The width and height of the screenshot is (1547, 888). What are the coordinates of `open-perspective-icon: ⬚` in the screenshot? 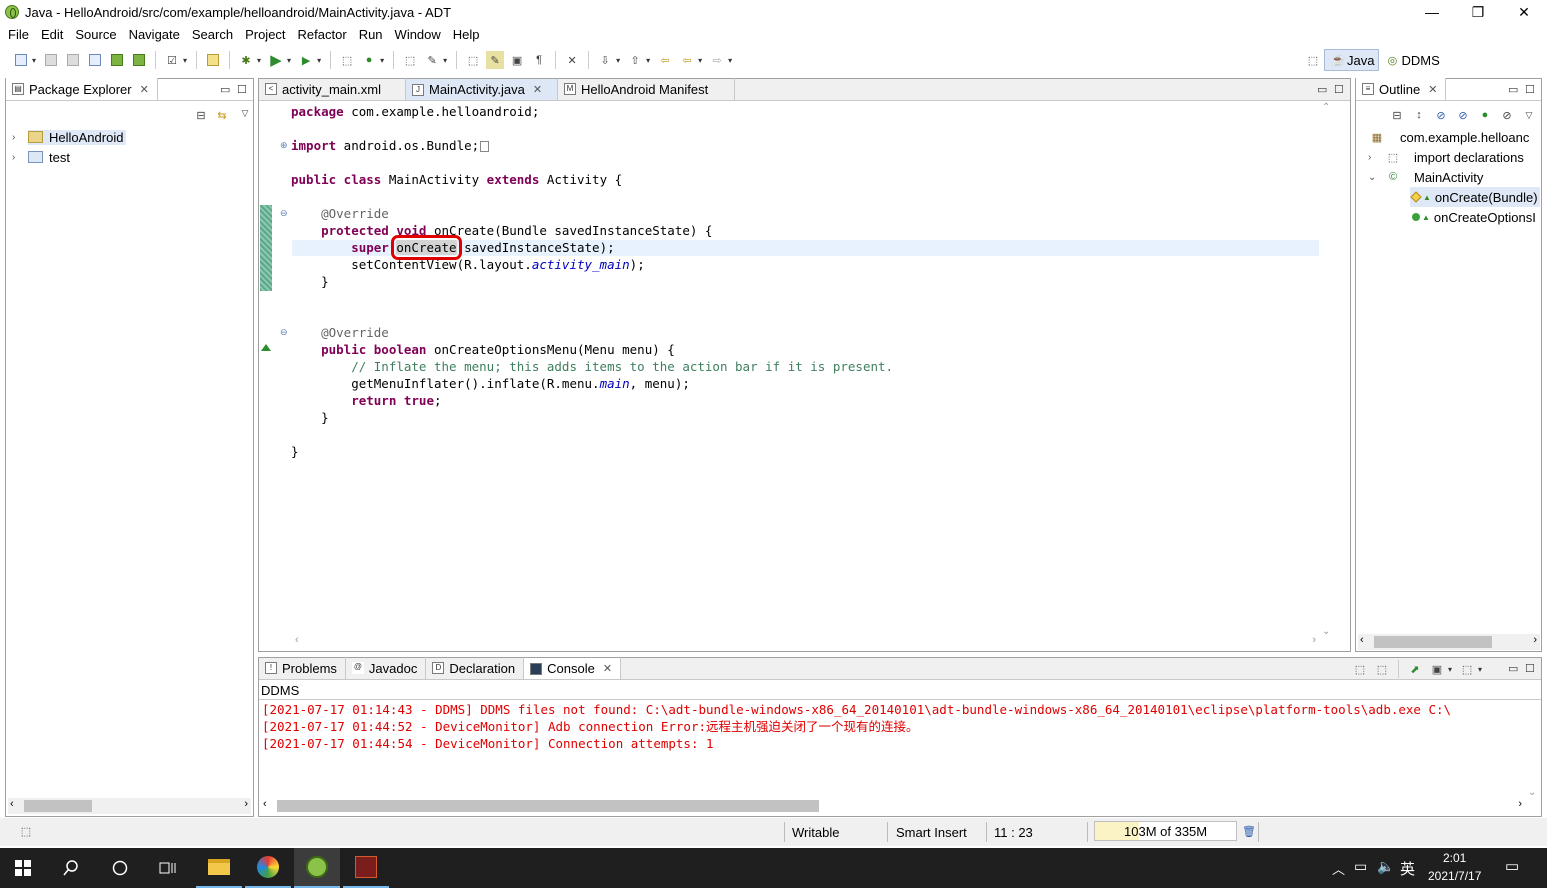 It's located at (1313, 60).